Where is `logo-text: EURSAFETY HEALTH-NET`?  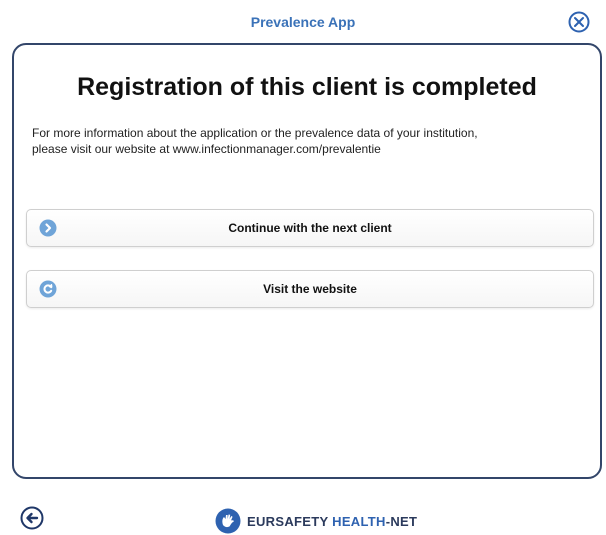
logo-text: EURSAFETY HEALTH-NET is located at coordinates (332, 521).